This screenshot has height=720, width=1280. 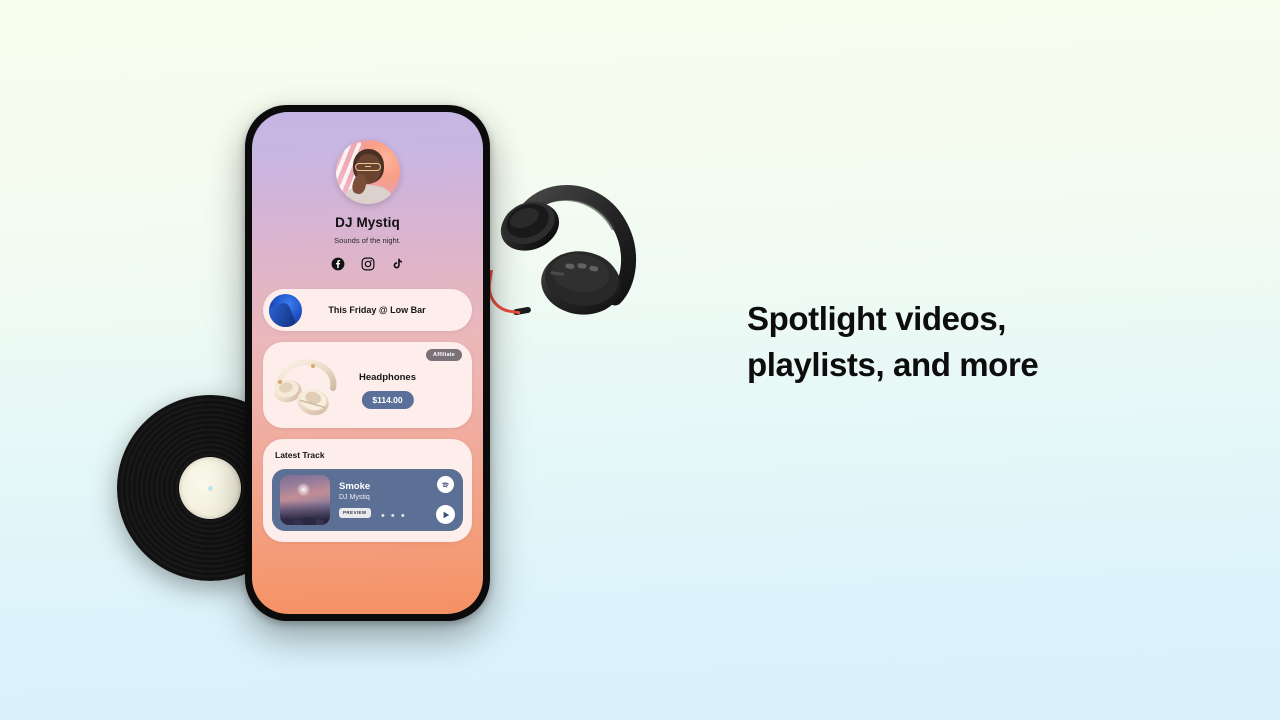 I want to click on page-headline: Spotlight videos, playlists, and more, so click(x=982, y=341).